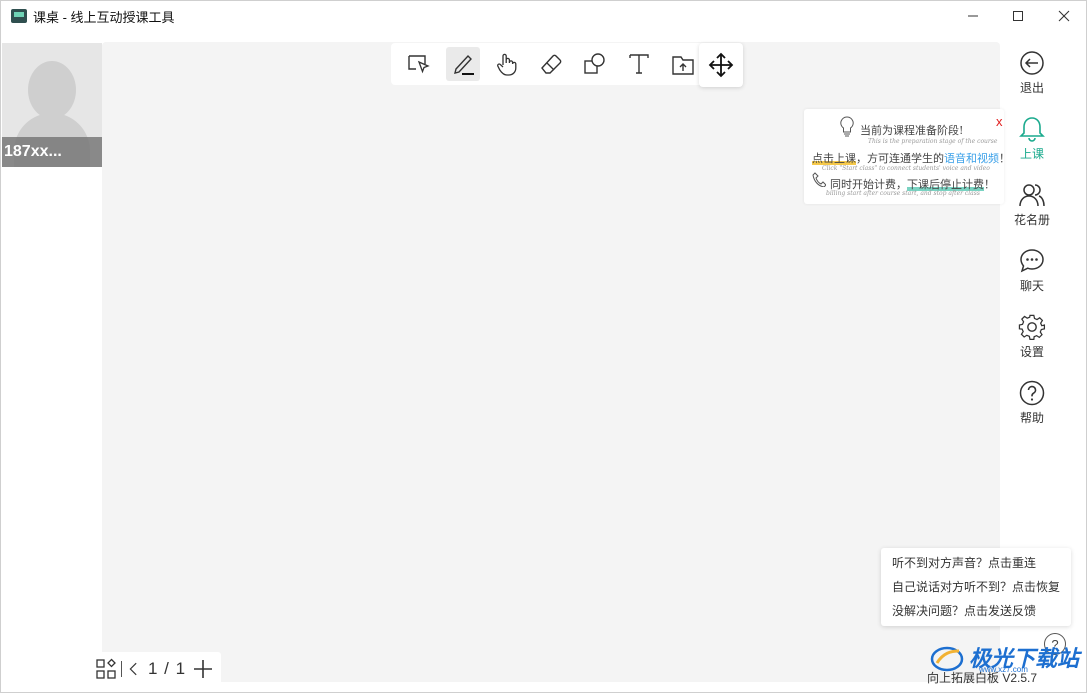 Image resolution: width=1087 pixels, height=693 pixels. I want to click on troubleshoot-popup: 听不到对方声音？点击重连 自己说话对方听不到？点击恢复 没解决问题？点击发送反馈, so click(976, 587).